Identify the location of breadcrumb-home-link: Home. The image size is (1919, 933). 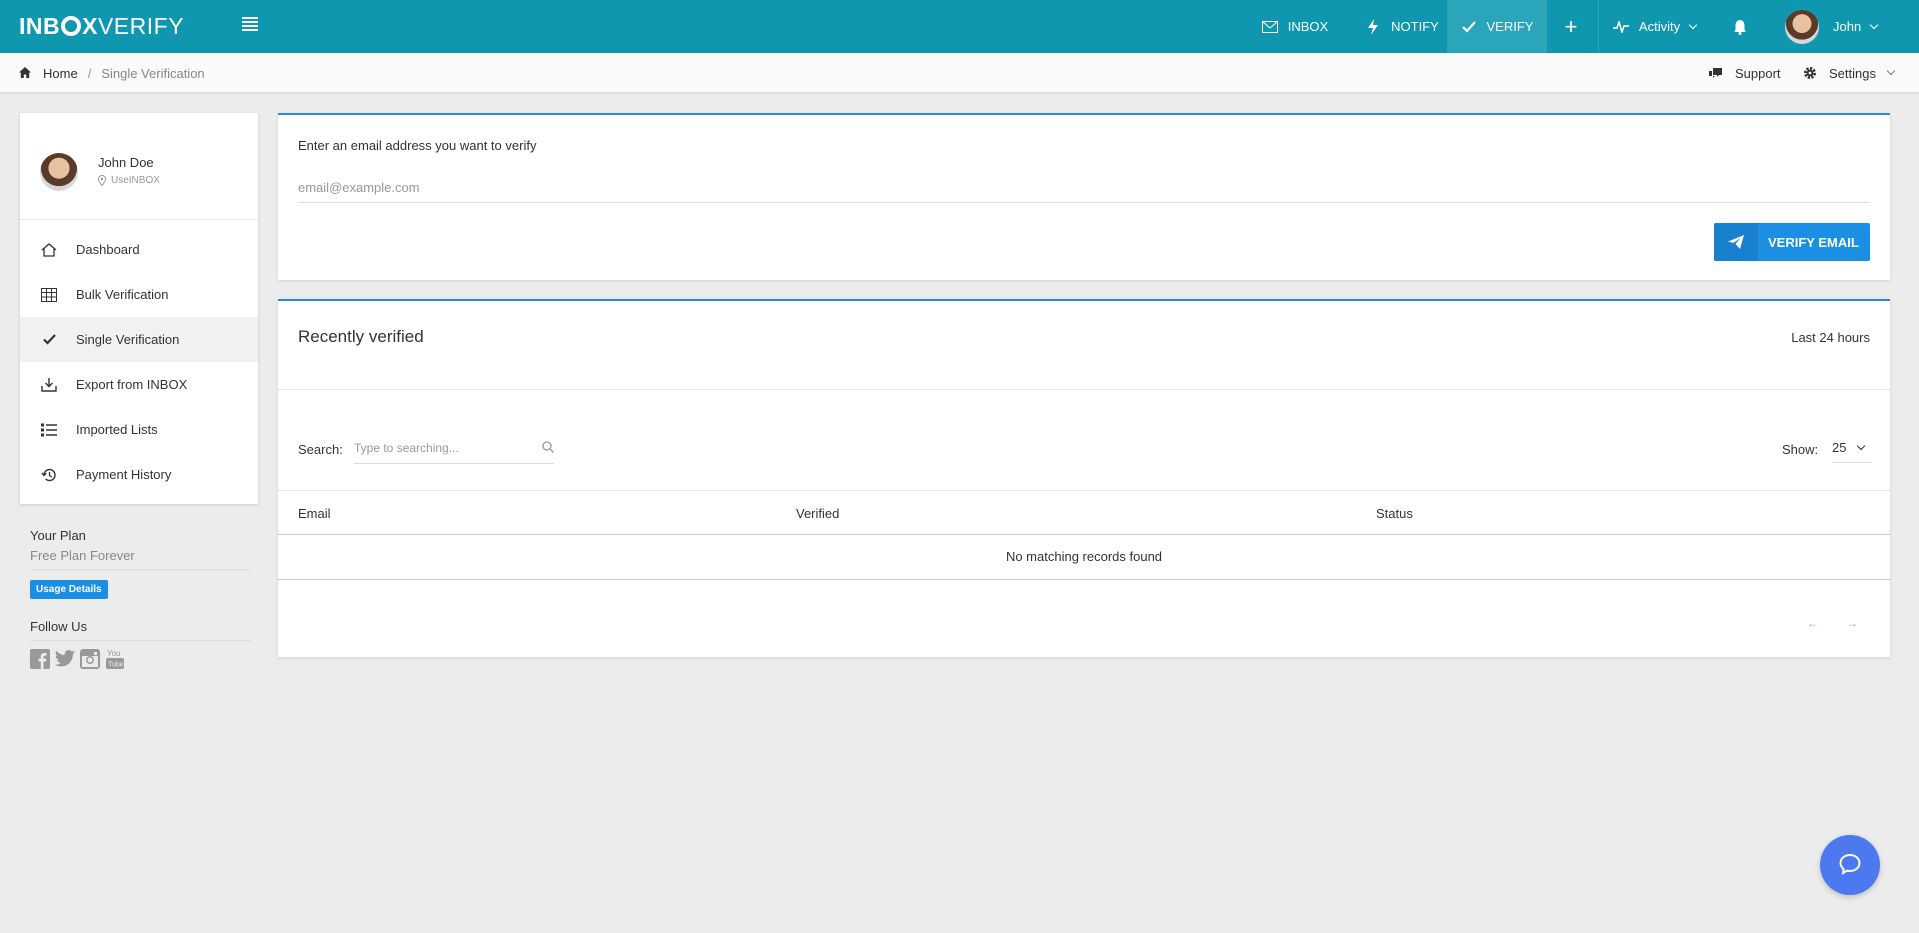
(60, 73).